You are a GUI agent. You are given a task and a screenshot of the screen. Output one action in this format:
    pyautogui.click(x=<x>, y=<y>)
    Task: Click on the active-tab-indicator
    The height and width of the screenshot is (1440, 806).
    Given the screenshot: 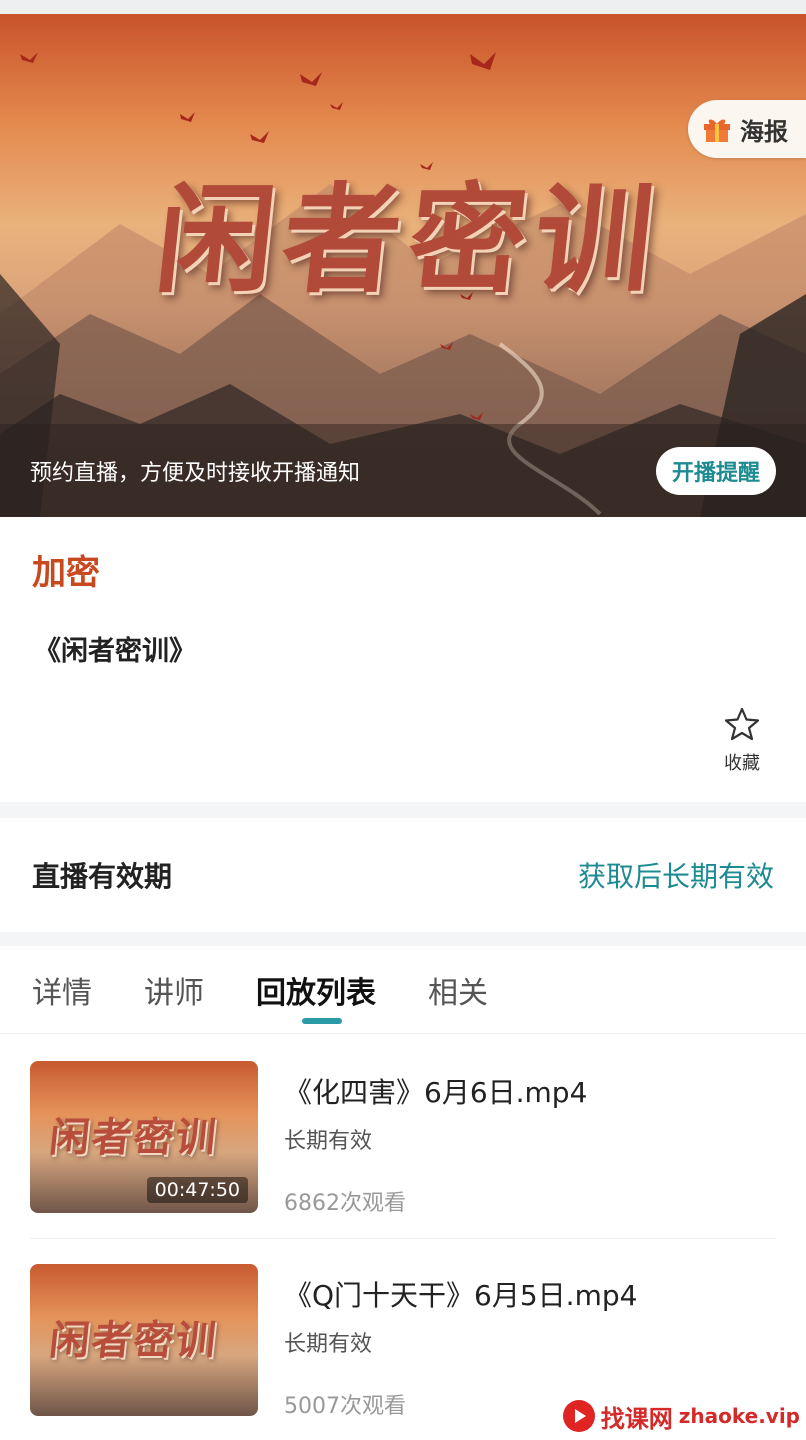 What is the action you would take?
    pyautogui.click(x=322, y=1020)
    